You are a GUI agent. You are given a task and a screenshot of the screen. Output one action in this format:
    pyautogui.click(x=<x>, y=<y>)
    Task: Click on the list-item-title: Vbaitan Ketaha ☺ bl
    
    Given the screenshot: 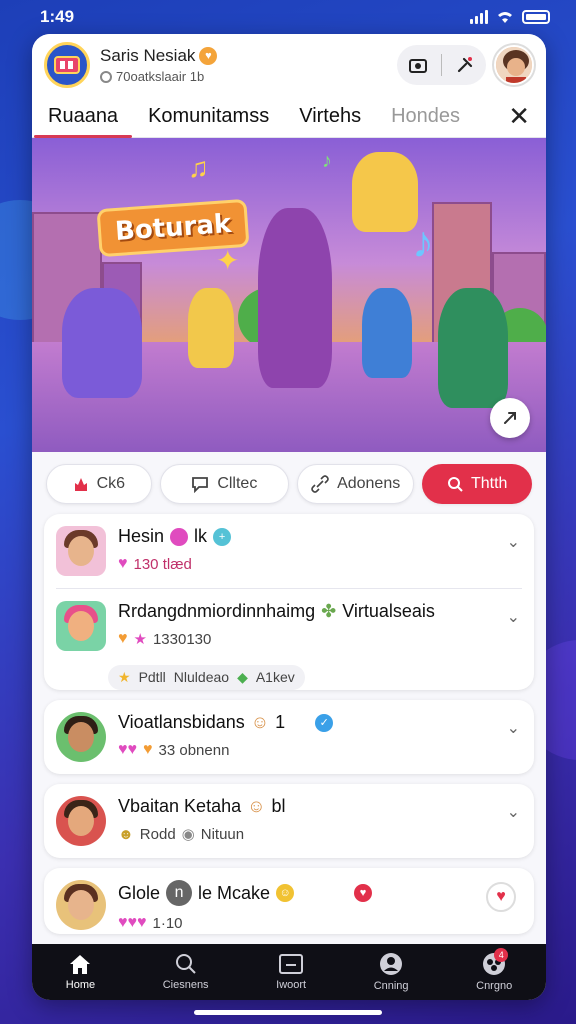 What is the action you would take?
    pyautogui.click(x=320, y=806)
    